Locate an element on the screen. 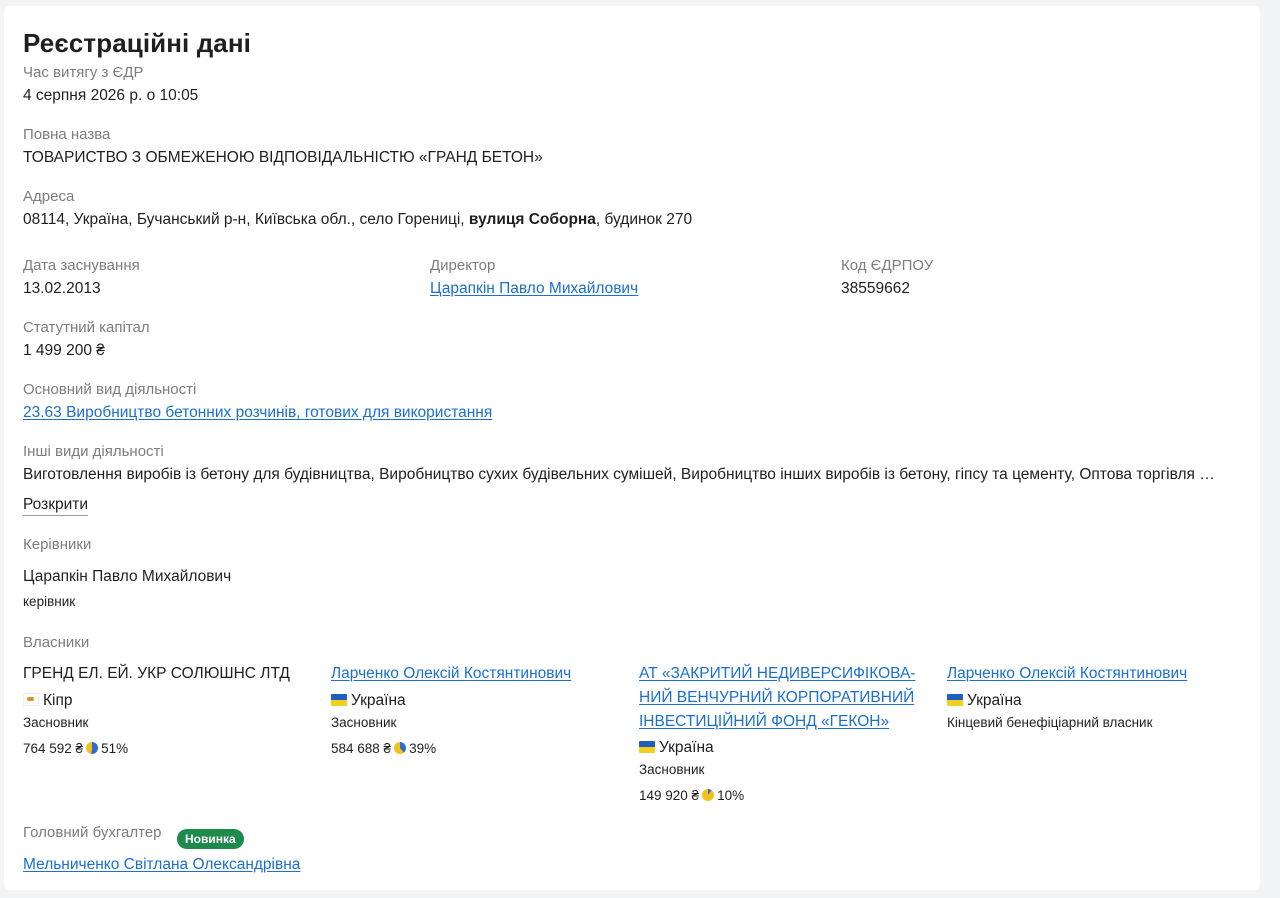  owner-amount-2: 584 688 ₴ is located at coordinates (361, 748).